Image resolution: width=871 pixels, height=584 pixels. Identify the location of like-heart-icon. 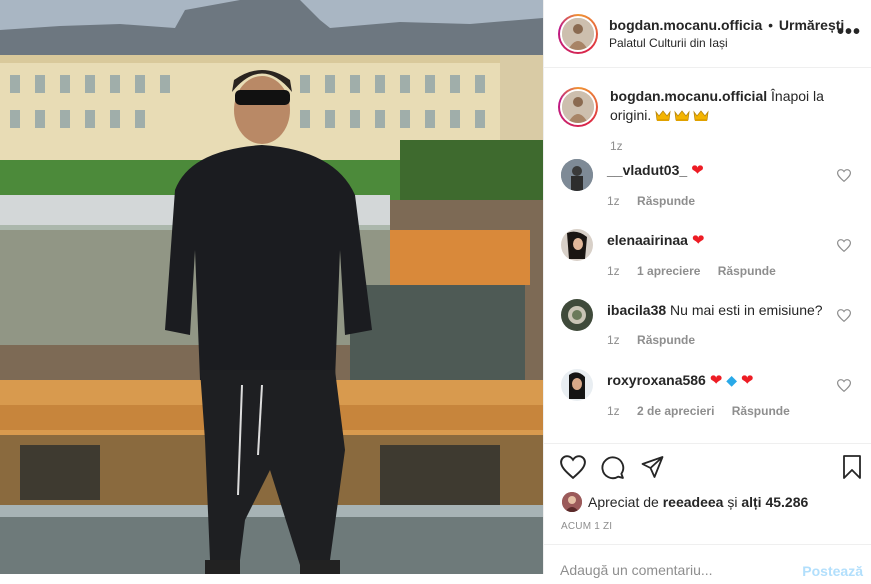
(573, 467).